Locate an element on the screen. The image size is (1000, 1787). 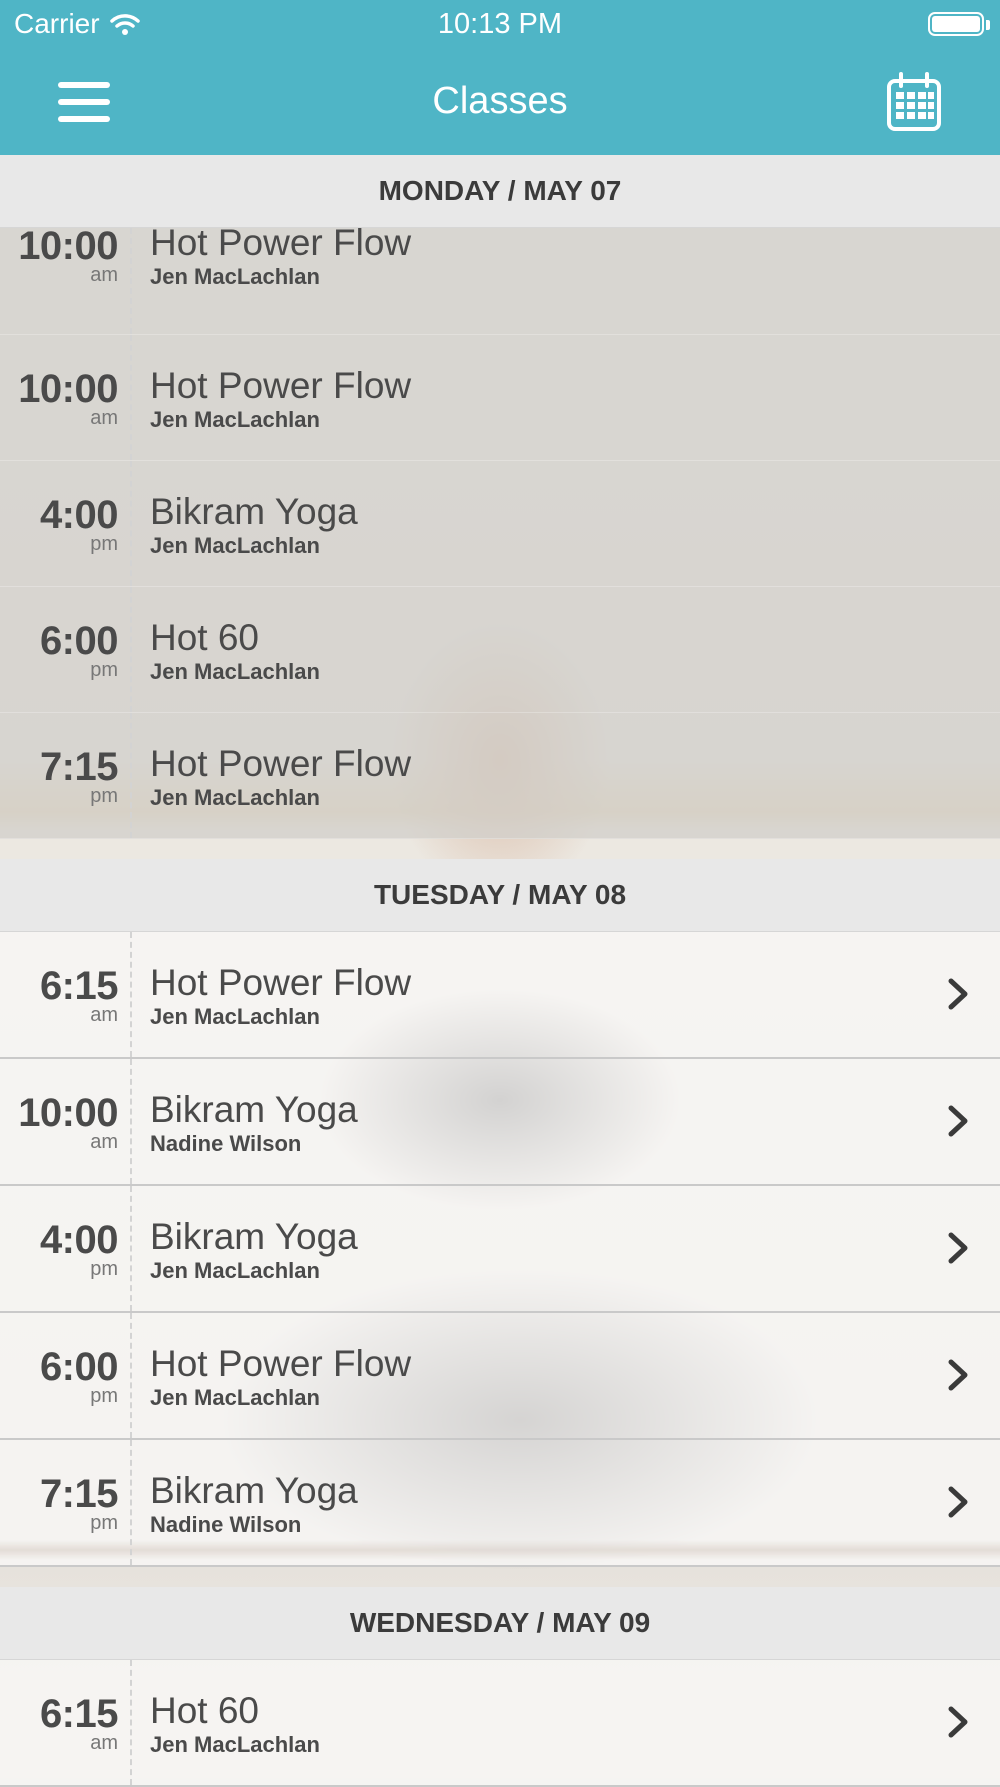
clock: 10:13 PM is located at coordinates (500, 24).